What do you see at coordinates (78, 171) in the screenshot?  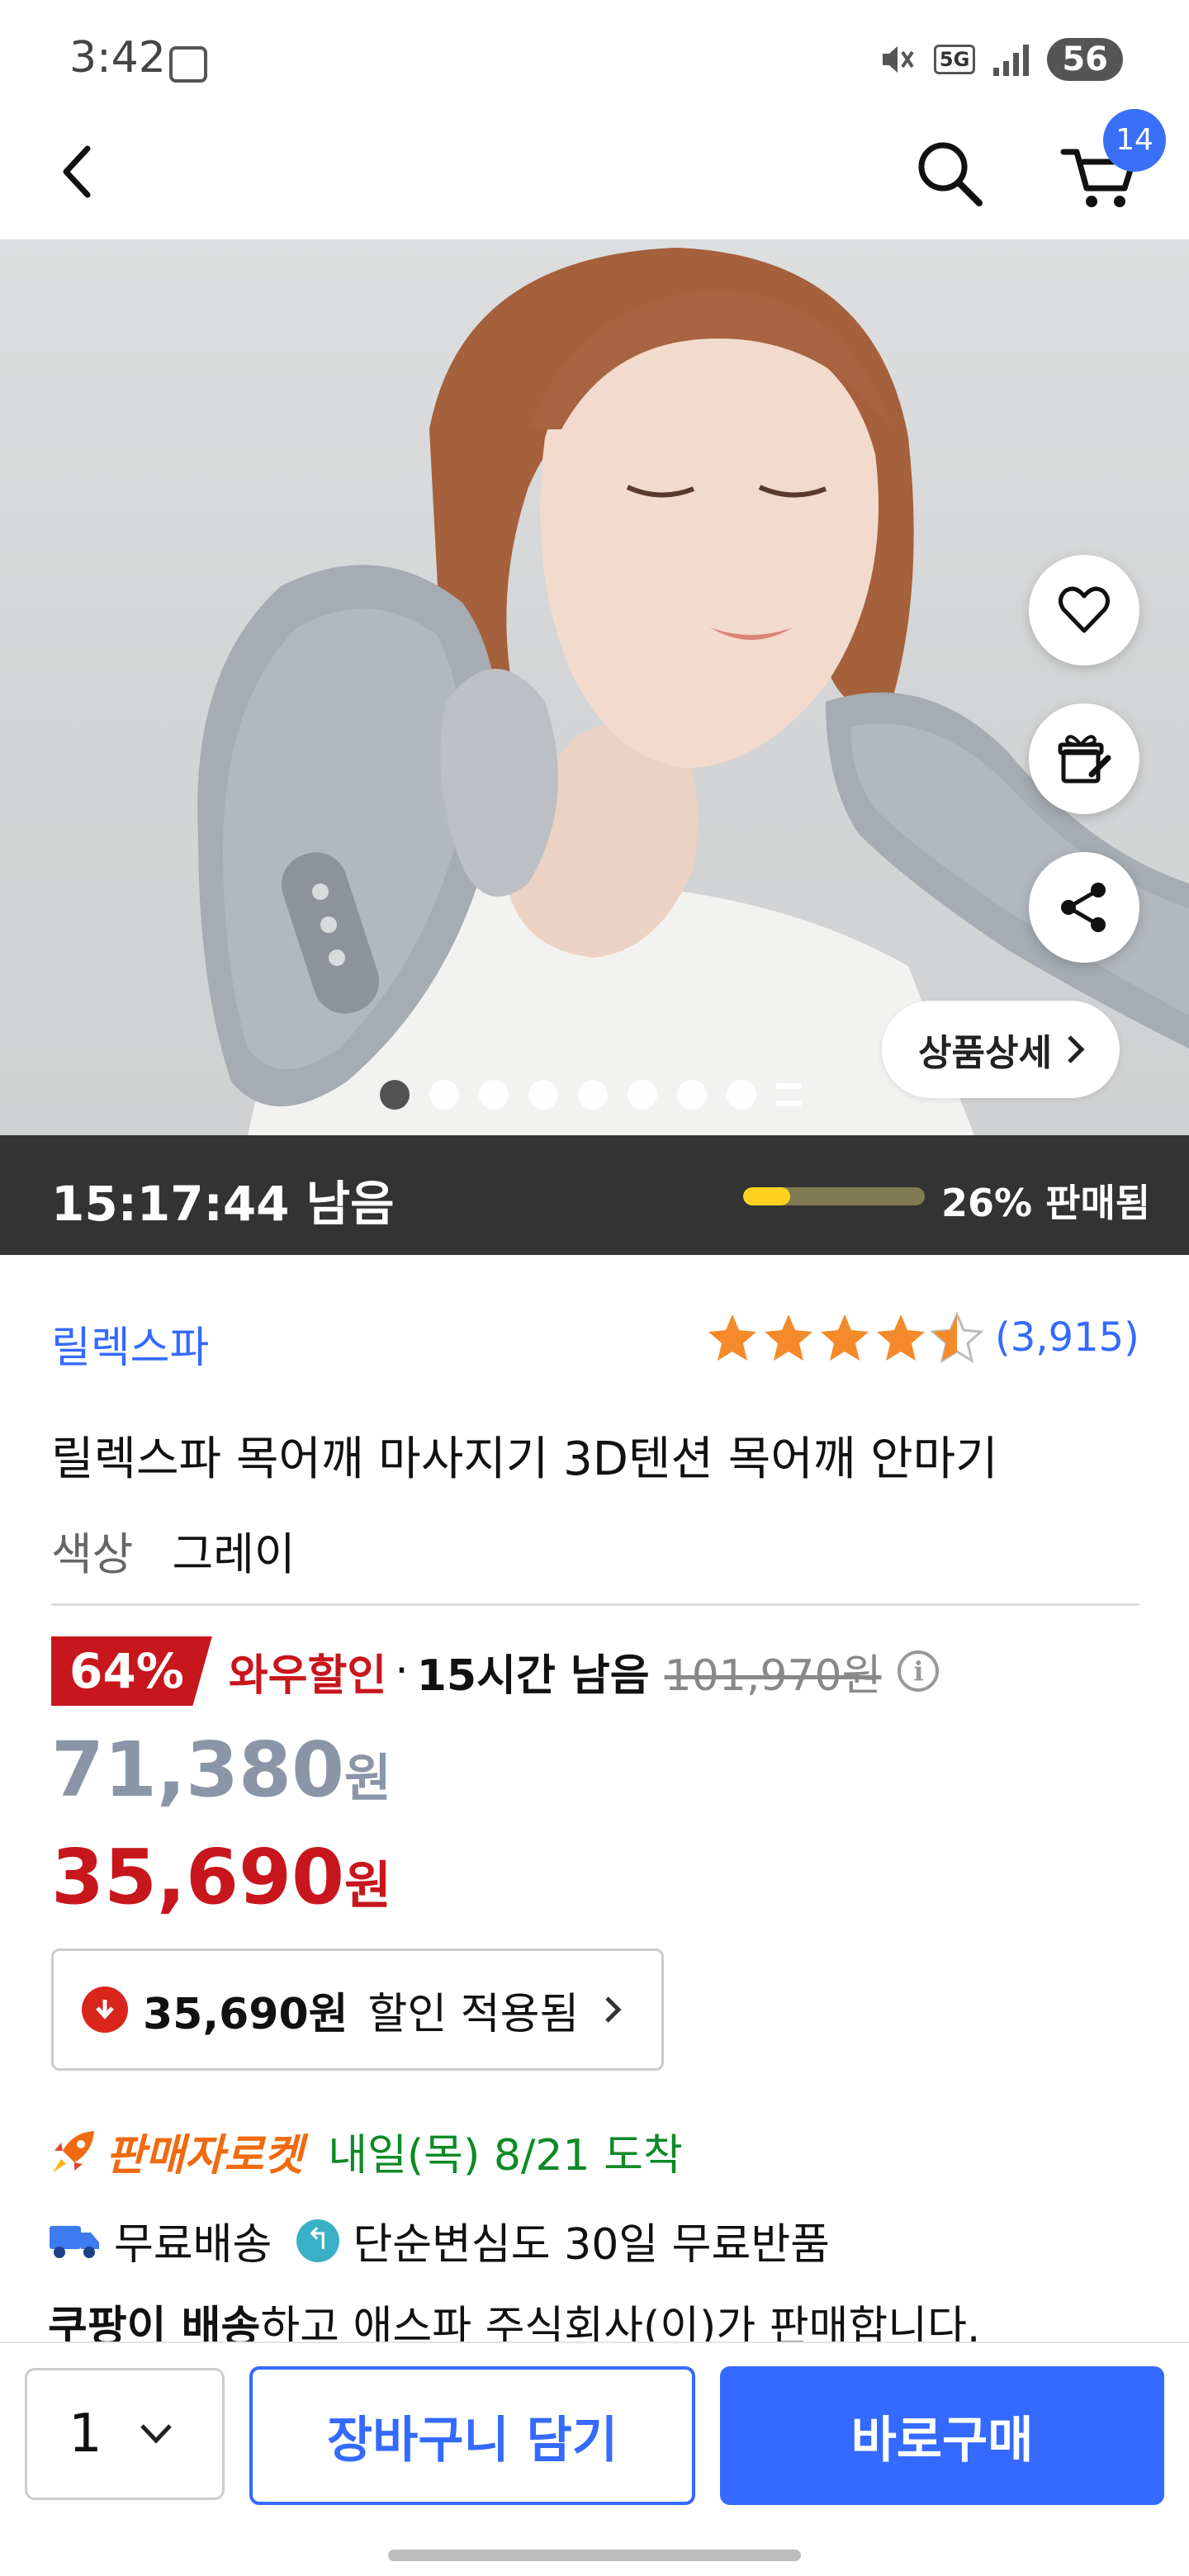 I see `back-icon` at bounding box center [78, 171].